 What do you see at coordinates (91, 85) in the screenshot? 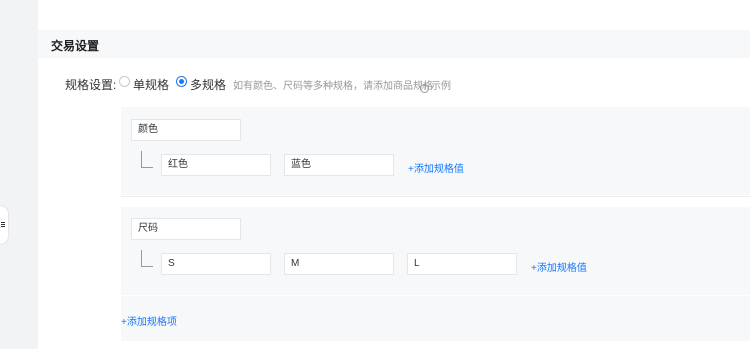
I see `spec-setting-label: 规格设置:` at bounding box center [91, 85].